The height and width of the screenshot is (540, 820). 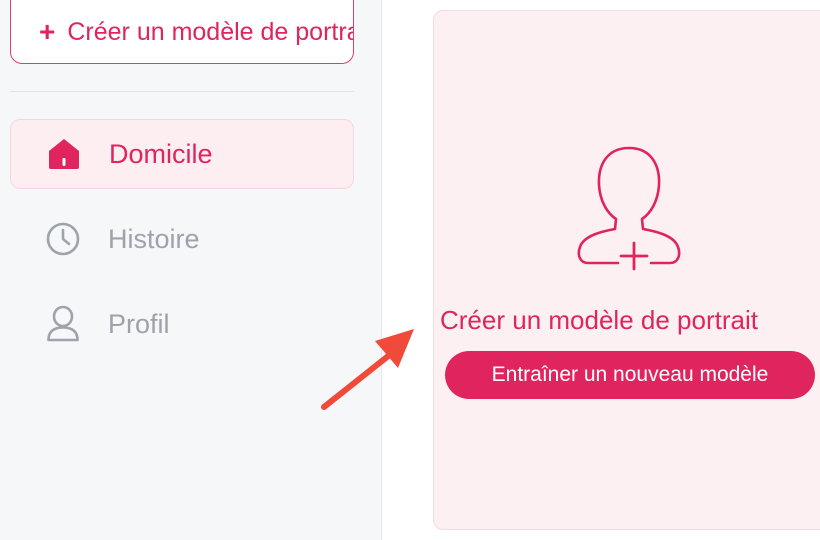 I want to click on create-portrait-model-button: + Créer un modèle de portrait, so click(x=182, y=32).